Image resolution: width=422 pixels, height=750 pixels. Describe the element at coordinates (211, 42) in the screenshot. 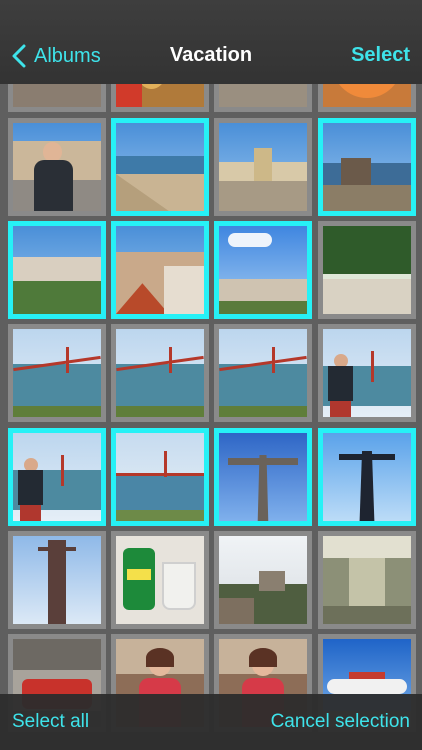

I see `navigation-bar: Albums Vacation Select` at that location.